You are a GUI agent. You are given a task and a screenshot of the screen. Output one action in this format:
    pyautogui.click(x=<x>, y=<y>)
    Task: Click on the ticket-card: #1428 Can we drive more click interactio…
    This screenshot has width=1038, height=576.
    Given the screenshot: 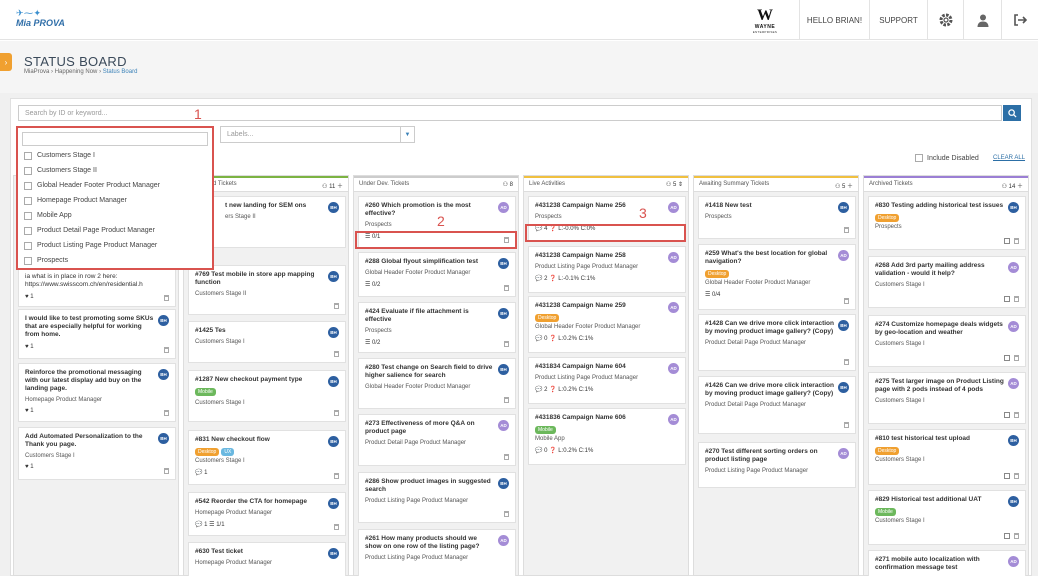 What is the action you would take?
    pyautogui.click(x=777, y=342)
    